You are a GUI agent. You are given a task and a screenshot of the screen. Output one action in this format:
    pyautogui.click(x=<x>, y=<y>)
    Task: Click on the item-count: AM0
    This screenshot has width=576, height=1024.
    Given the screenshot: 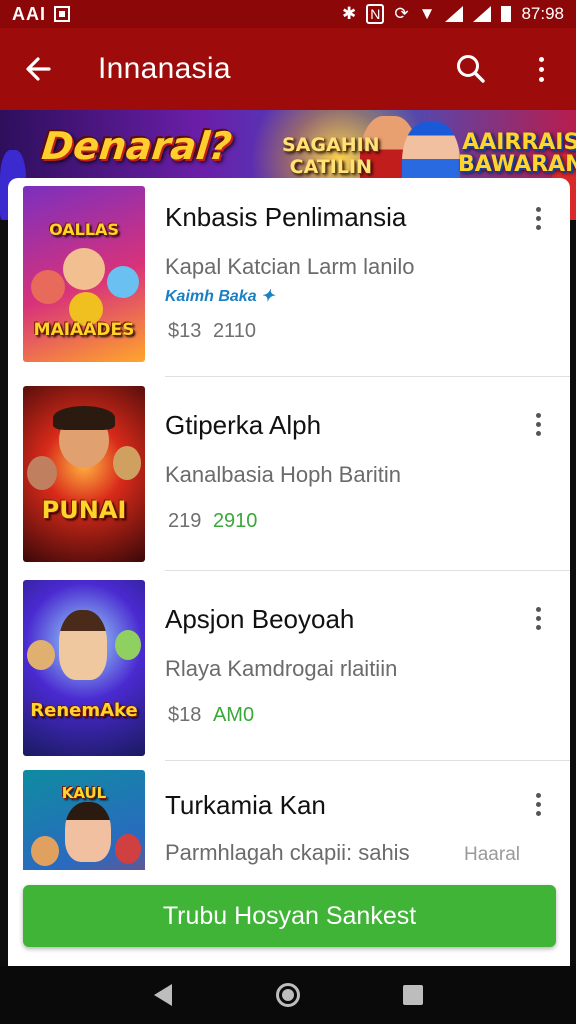 What is the action you would take?
    pyautogui.click(x=233, y=715)
    